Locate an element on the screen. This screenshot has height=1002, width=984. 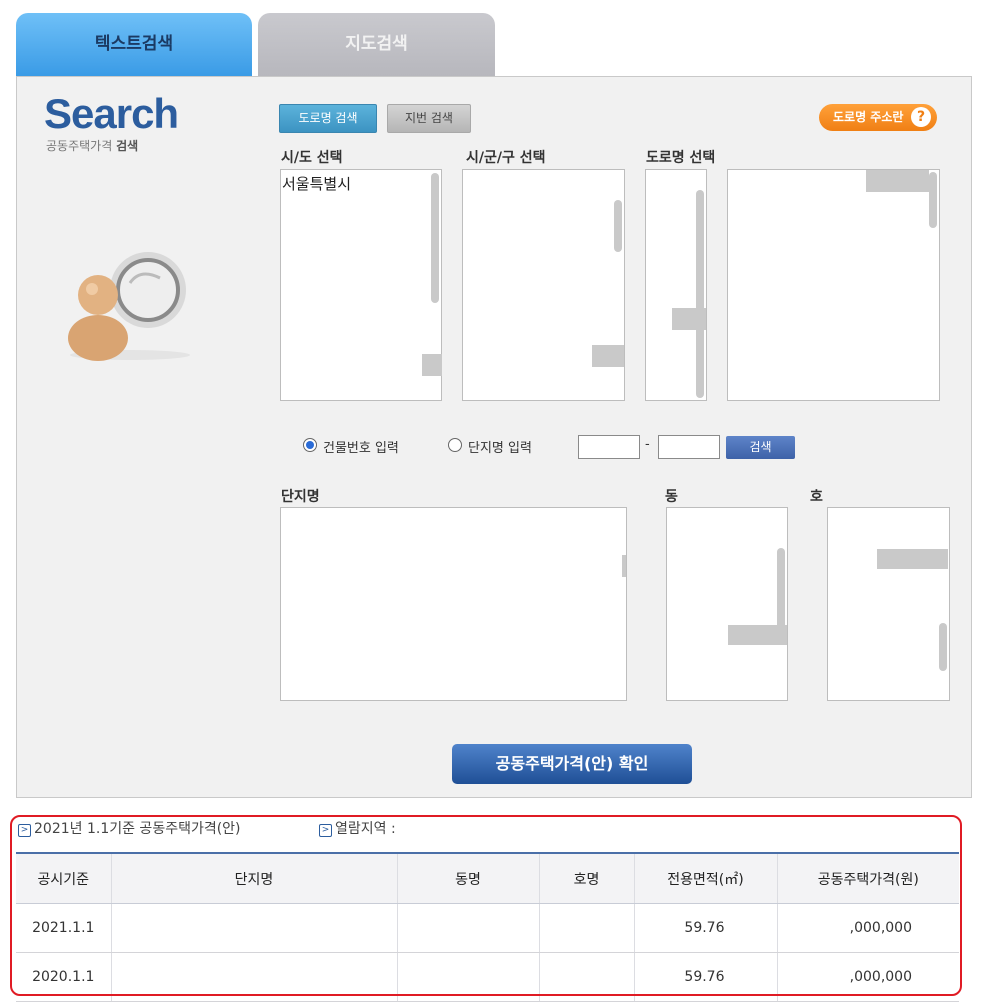
header-complex-name: 단지명 is located at coordinates (253, 878).